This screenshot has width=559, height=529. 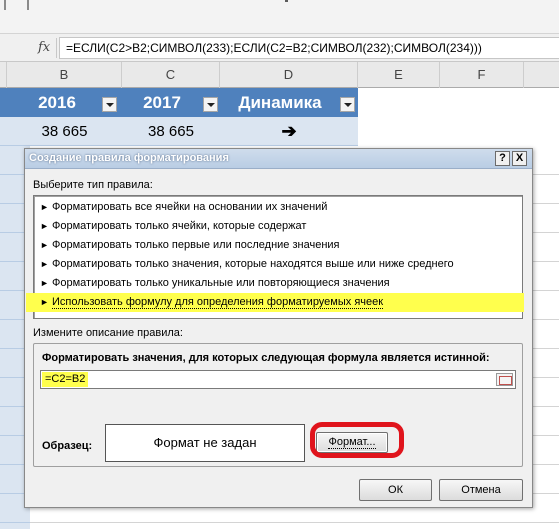 I want to click on table-header-row: 2016 2017 Динамика, so click(x=179, y=102).